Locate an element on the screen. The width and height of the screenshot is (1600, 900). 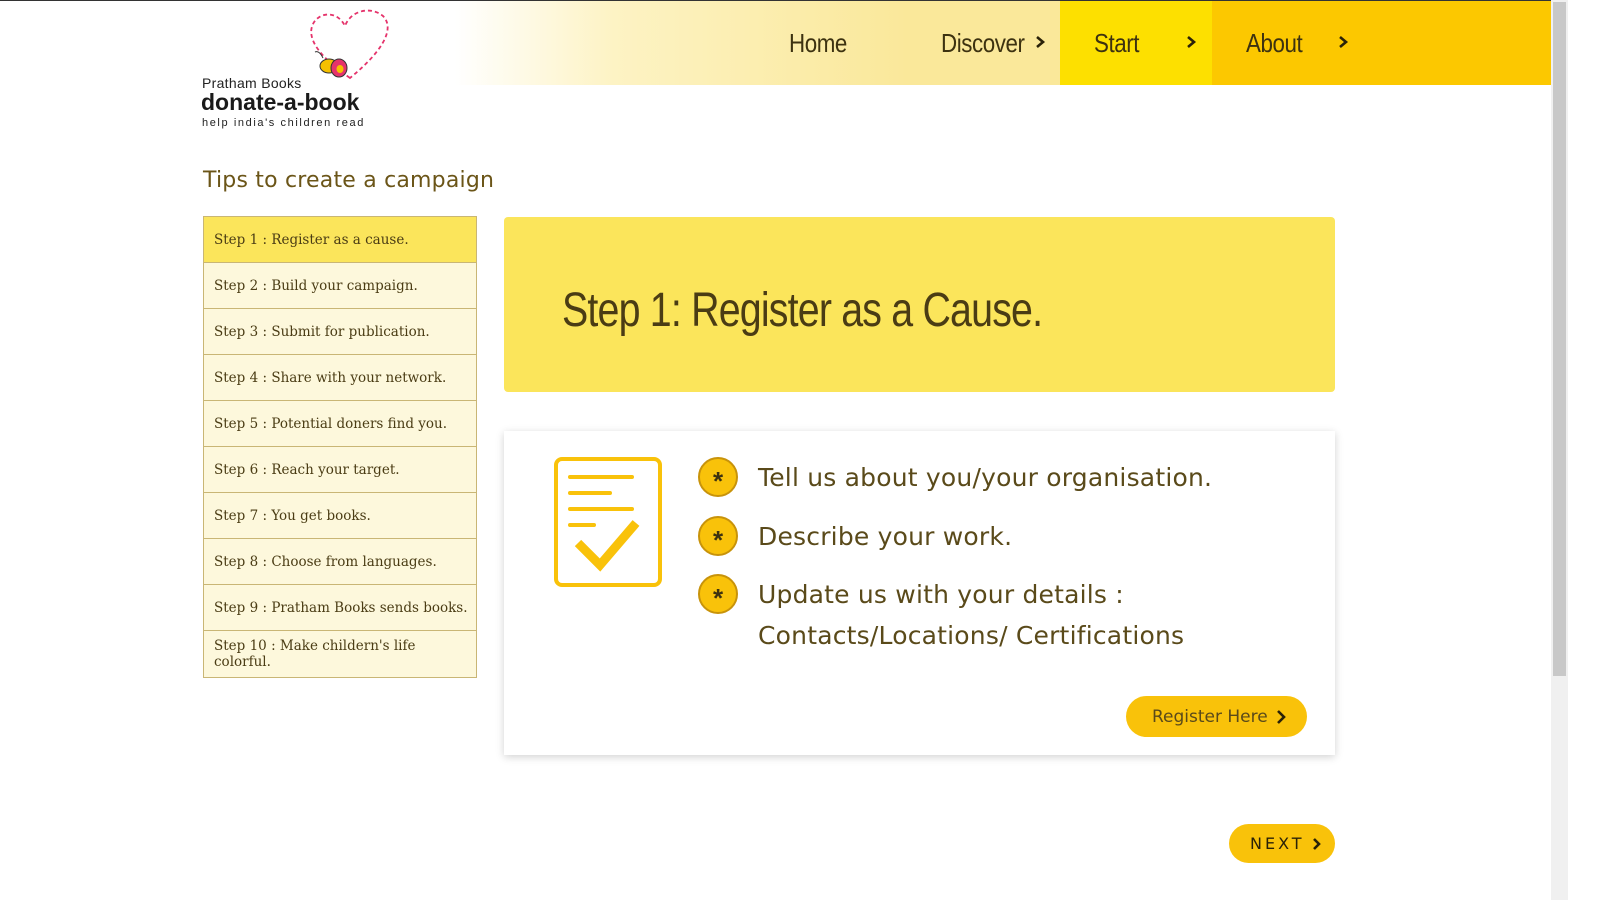
start-chevron-icon is located at coordinates (1191, 42).